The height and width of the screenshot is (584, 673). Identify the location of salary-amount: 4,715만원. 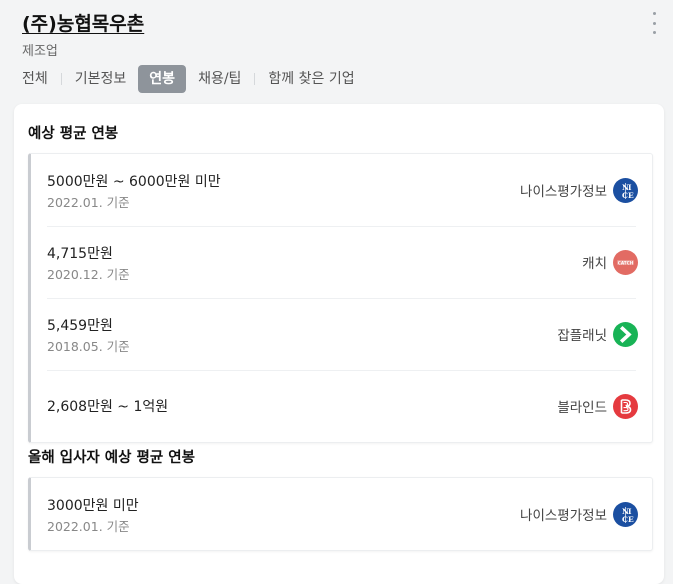
(80, 254).